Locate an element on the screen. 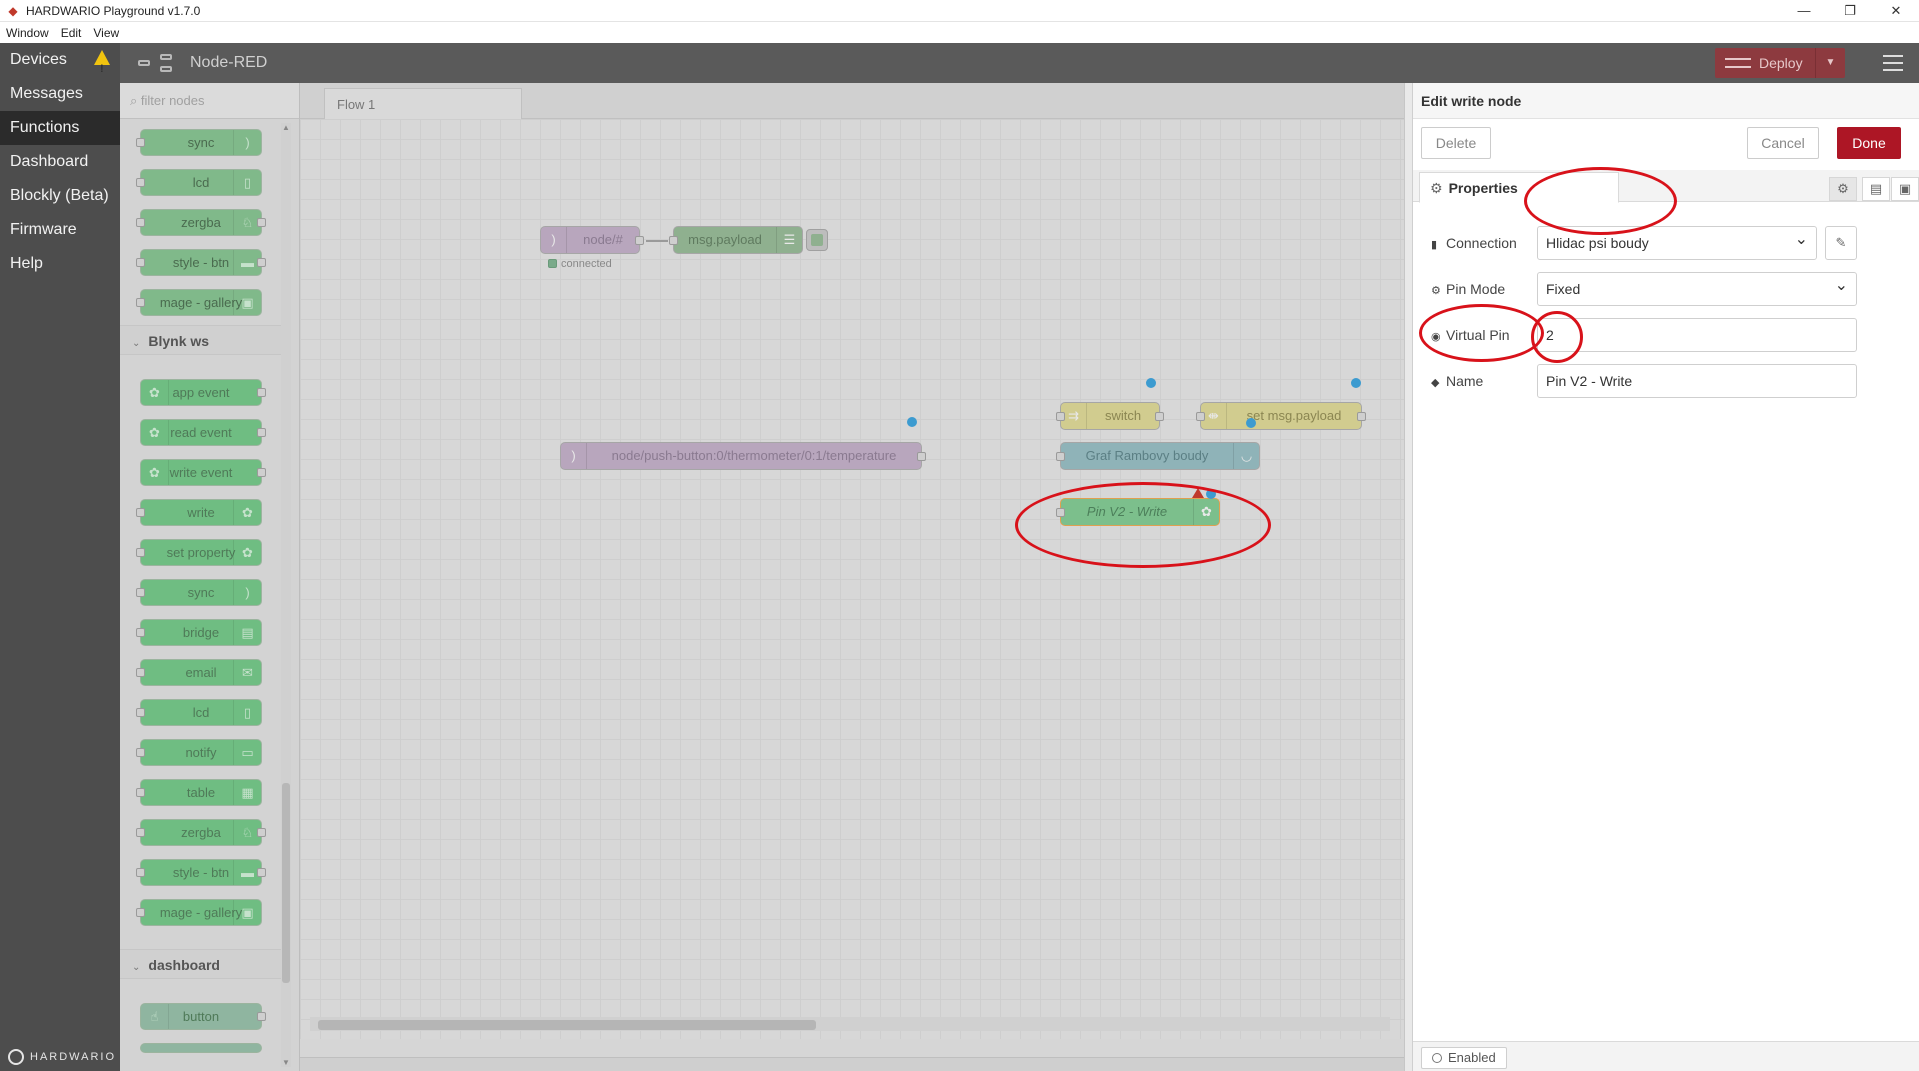 Image resolution: width=1919 pixels, height=1071 pixels. menu-edit: Edit is located at coordinates (71, 33).